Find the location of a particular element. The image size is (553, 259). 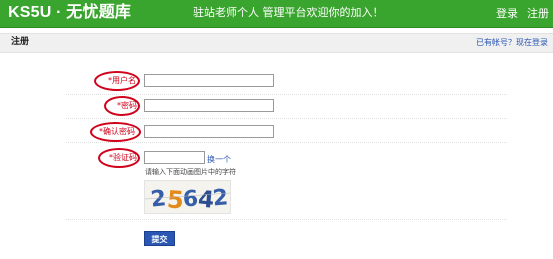

welcome-message: 驻站老师个人 管理平台欢迎你的加入！ is located at coordinates (288, 12).